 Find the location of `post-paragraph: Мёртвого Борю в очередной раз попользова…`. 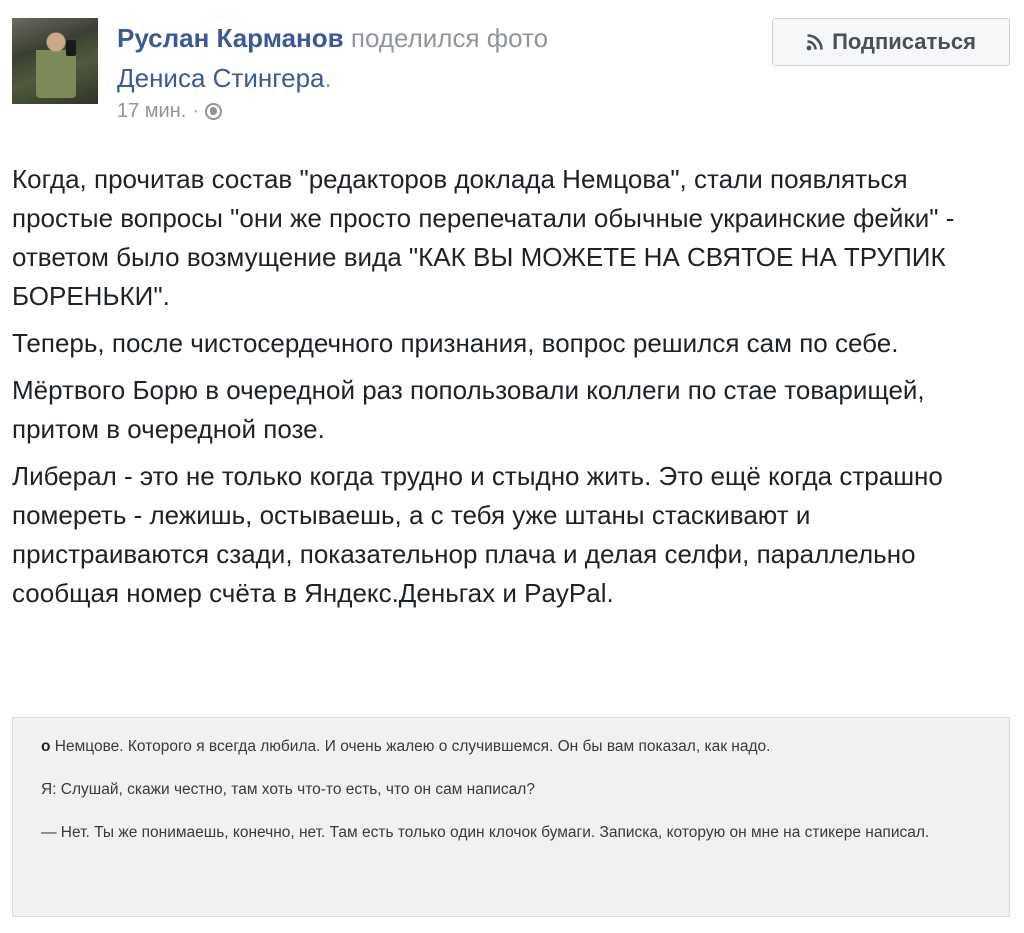

post-paragraph: Мёртвого Борю в очередной раз попользова… is located at coordinates (468, 409).